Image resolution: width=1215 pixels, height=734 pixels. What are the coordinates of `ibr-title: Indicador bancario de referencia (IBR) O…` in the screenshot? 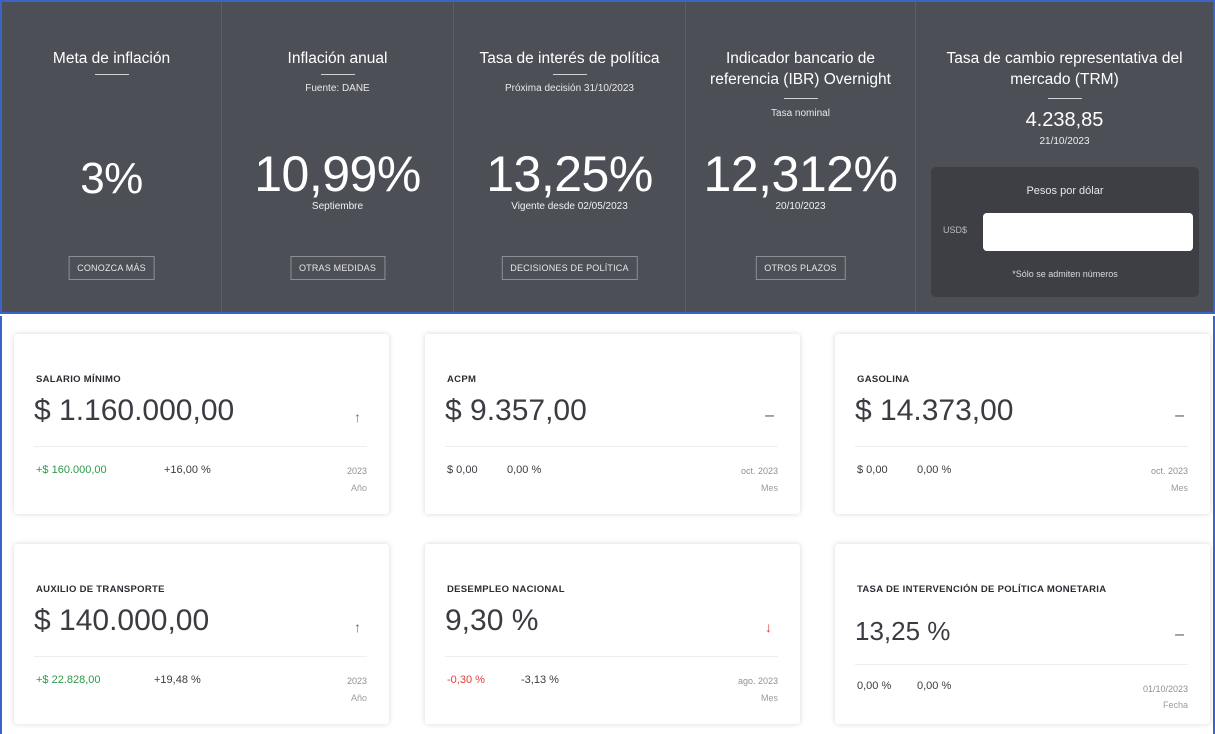 It's located at (800, 69).